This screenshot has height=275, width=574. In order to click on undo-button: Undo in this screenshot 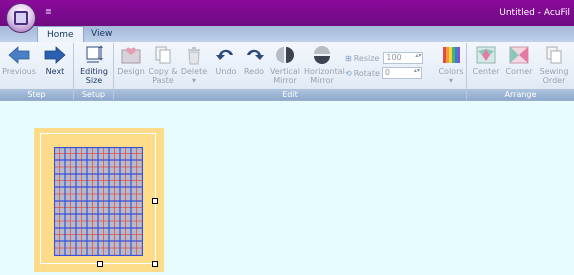, I will do `click(226, 60)`.